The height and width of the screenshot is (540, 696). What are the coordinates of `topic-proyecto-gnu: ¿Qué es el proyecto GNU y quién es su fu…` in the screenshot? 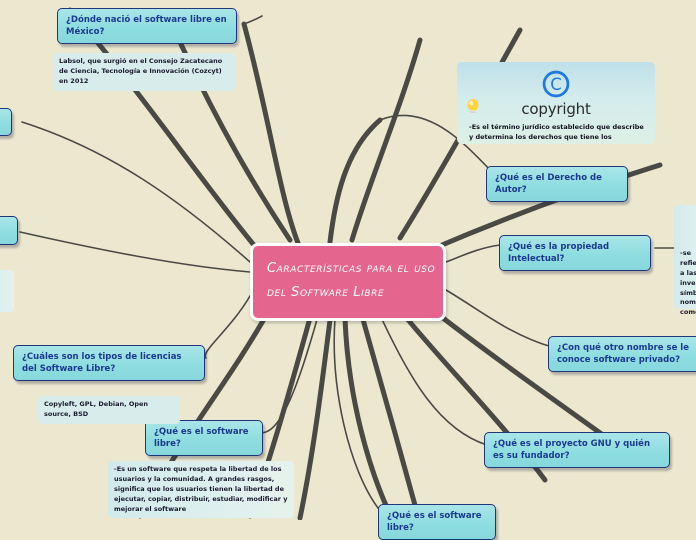 It's located at (577, 450).